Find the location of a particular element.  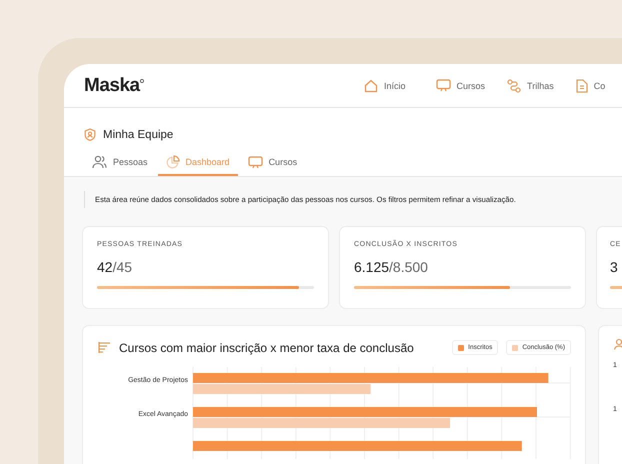

tab: Pessoas is located at coordinates (120, 165).